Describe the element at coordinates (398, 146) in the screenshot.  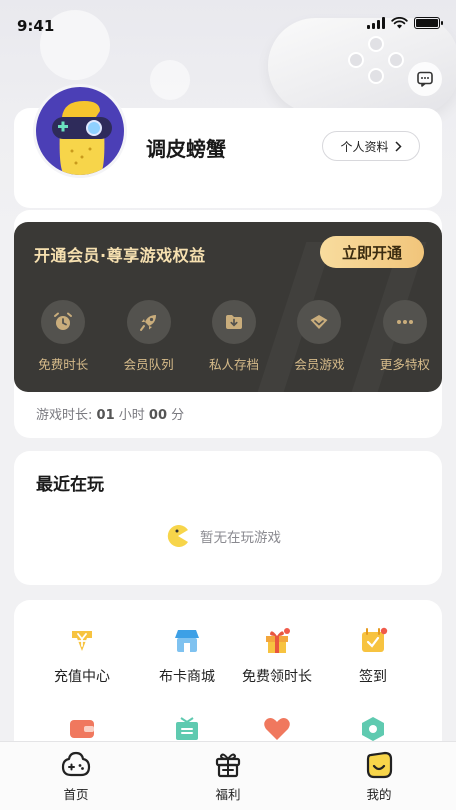
I see `chevron-right-icon` at that location.